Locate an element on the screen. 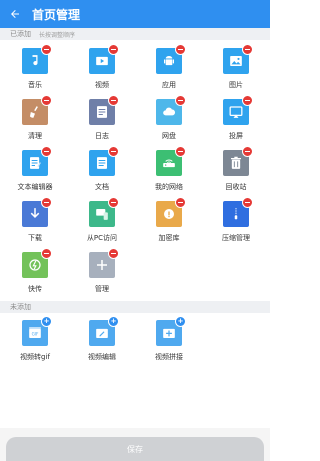 The height and width of the screenshot is (461, 320). text-editor-icon is located at coordinates (35, 163).